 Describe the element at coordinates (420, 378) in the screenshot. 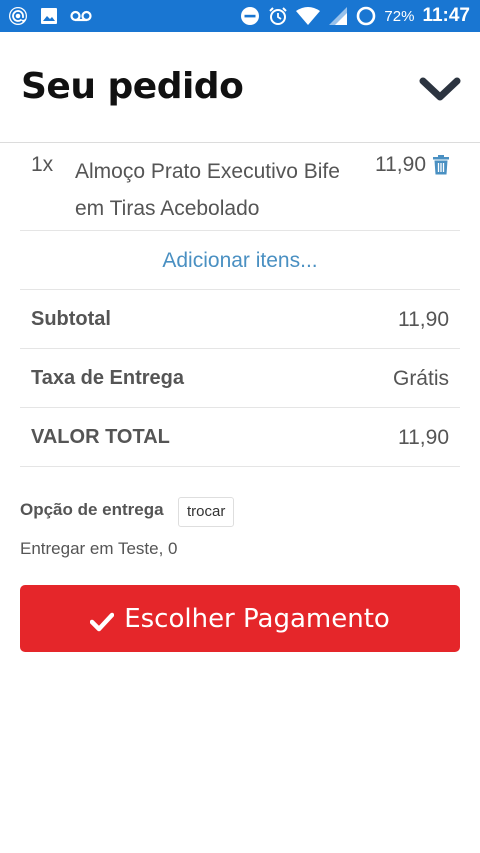

I see `delivery-fee-value: Grátis` at that location.